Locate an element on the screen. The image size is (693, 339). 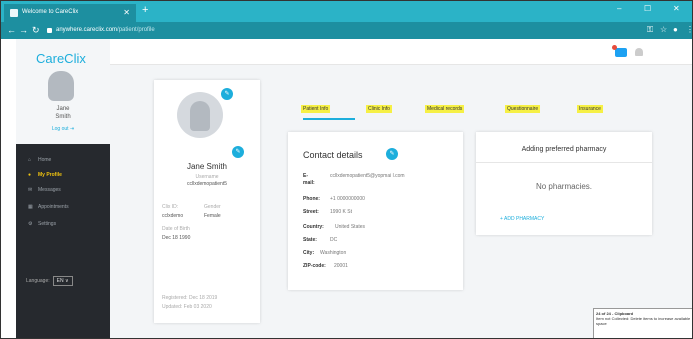
registered-date: Registered: Dec 18 2019 is located at coordinates (190, 298).